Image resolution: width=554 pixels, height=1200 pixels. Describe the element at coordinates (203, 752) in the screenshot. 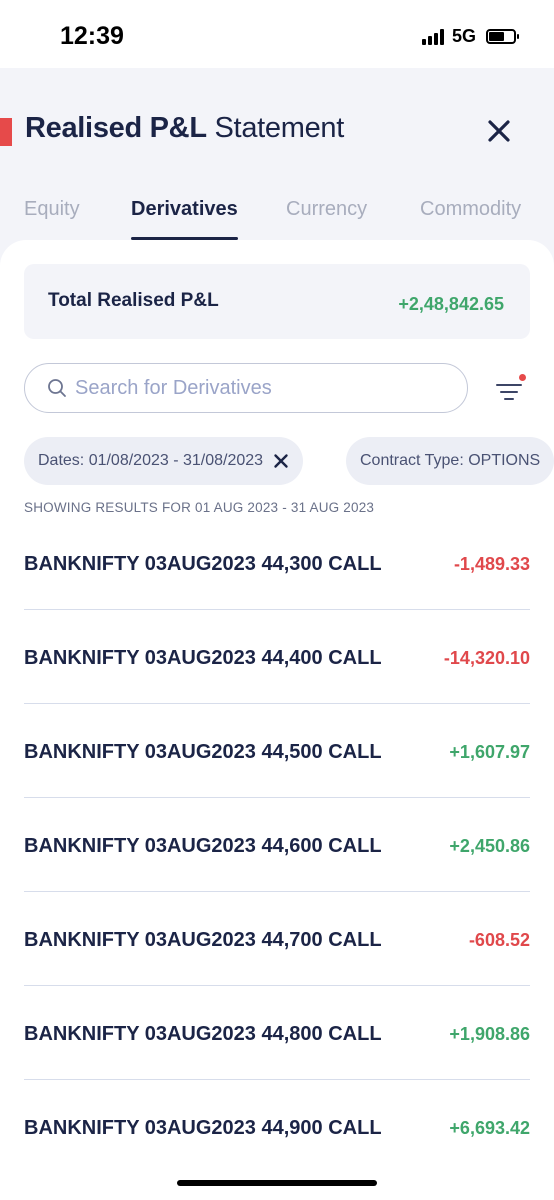

I see `contract-name: BANKNIFTY 03AUG2023 44,500 CALL` at that location.